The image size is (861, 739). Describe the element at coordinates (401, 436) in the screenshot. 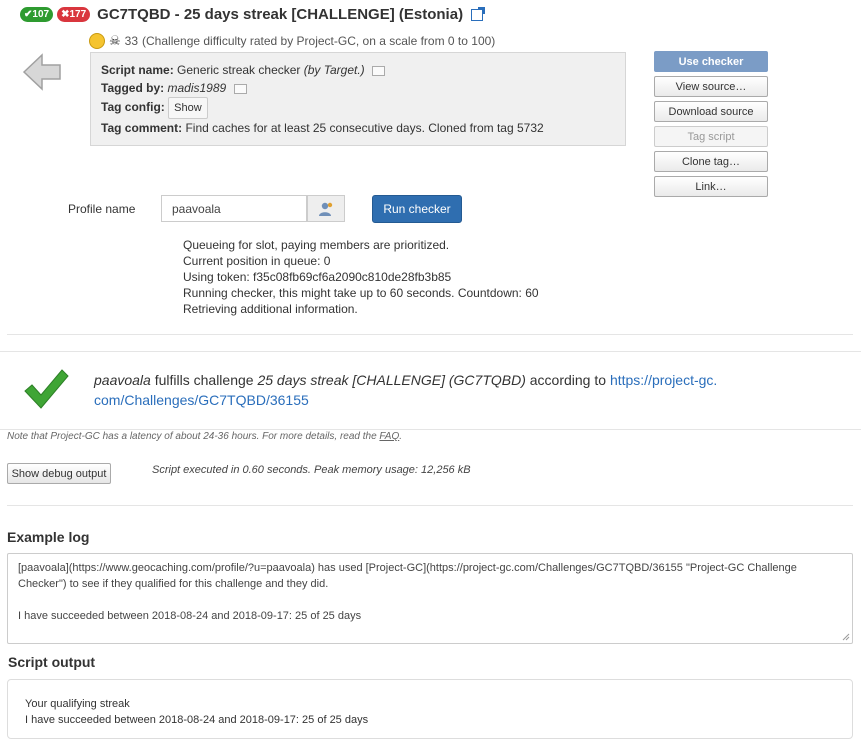

I see `latency-end: .` at that location.